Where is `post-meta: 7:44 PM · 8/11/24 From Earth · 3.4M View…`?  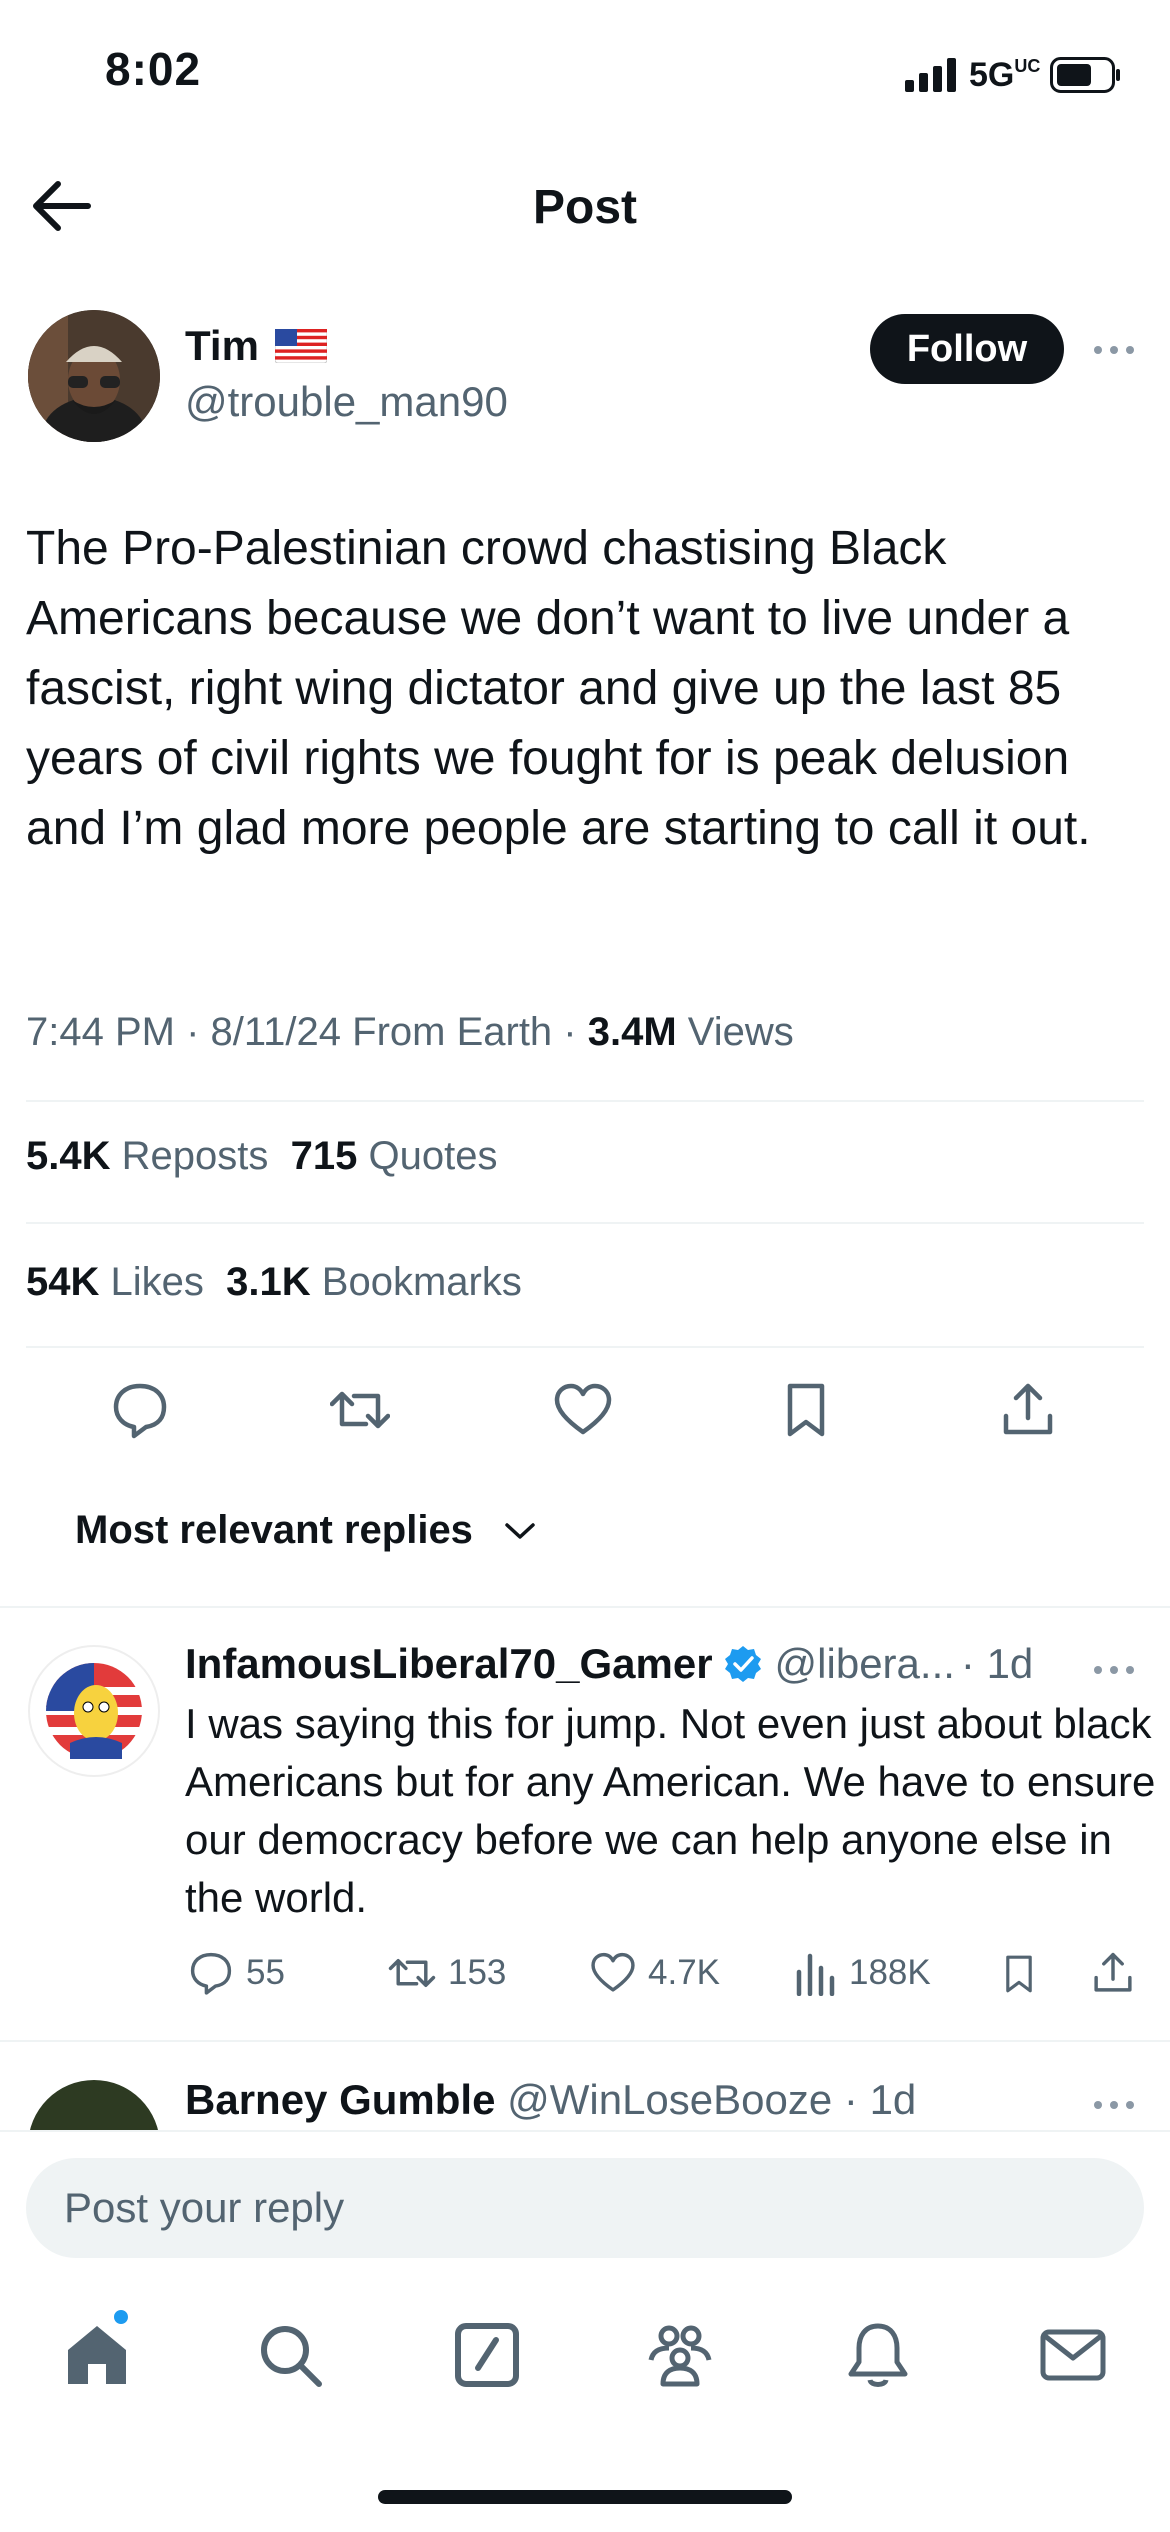 post-meta: 7:44 PM · 8/11/24 From Earth · 3.4M View… is located at coordinates (410, 1032).